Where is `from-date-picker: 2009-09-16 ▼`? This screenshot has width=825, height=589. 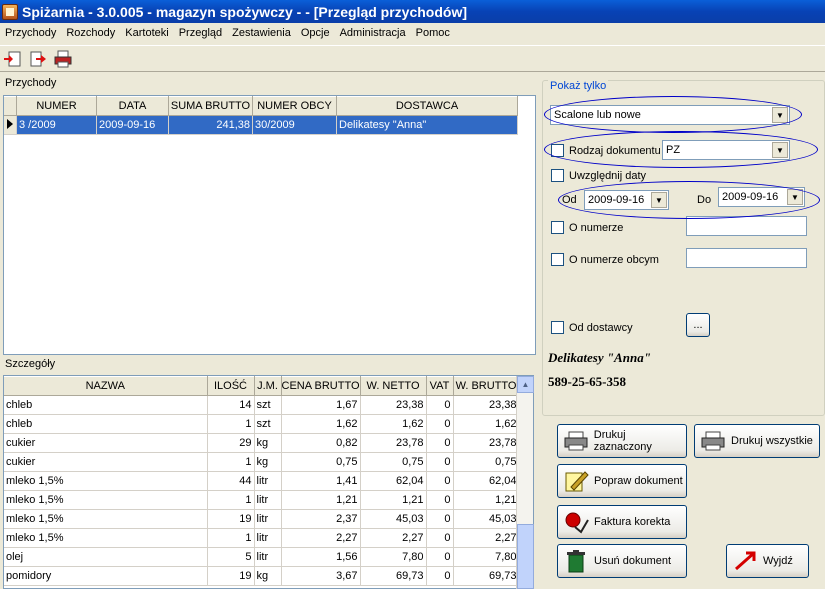
from-date-picker: 2009-09-16 ▼ is located at coordinates (626, 200).